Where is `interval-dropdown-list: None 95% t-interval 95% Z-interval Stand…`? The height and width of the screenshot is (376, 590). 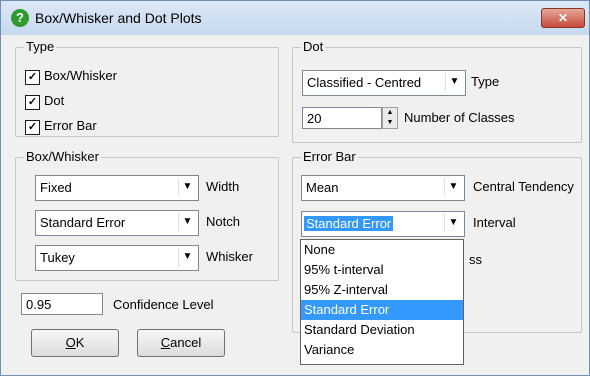 interval-dropdown-list: None 95% t-interval 95% Z-interval Stand… is located at coordinates (382, 302).